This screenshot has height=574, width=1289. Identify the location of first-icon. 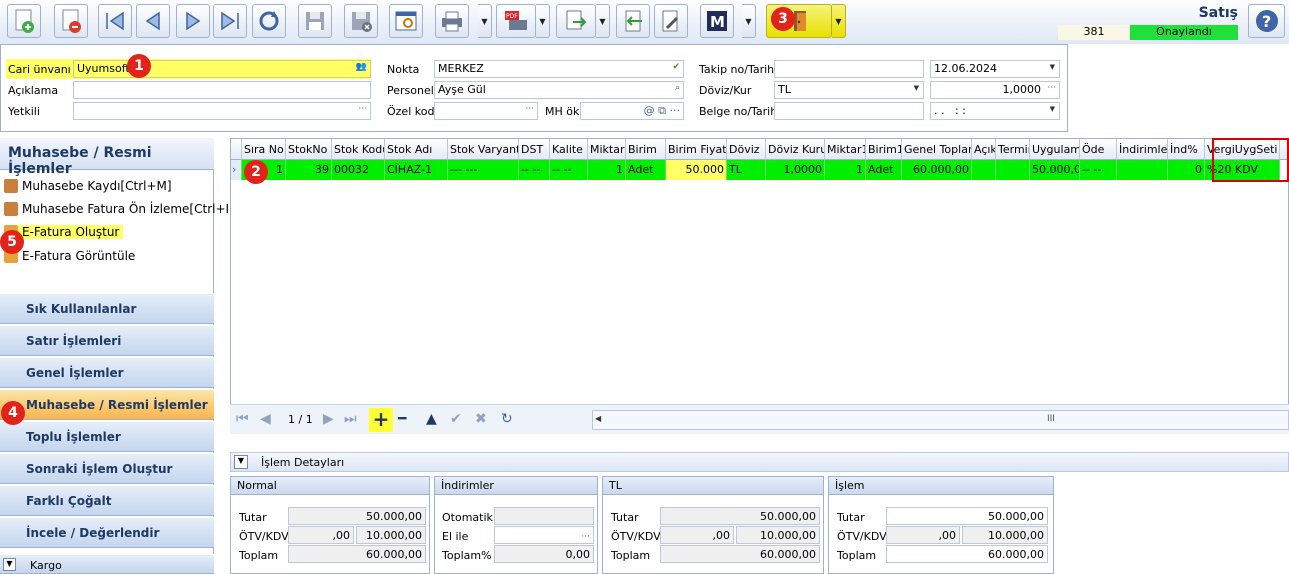
(115, 21).